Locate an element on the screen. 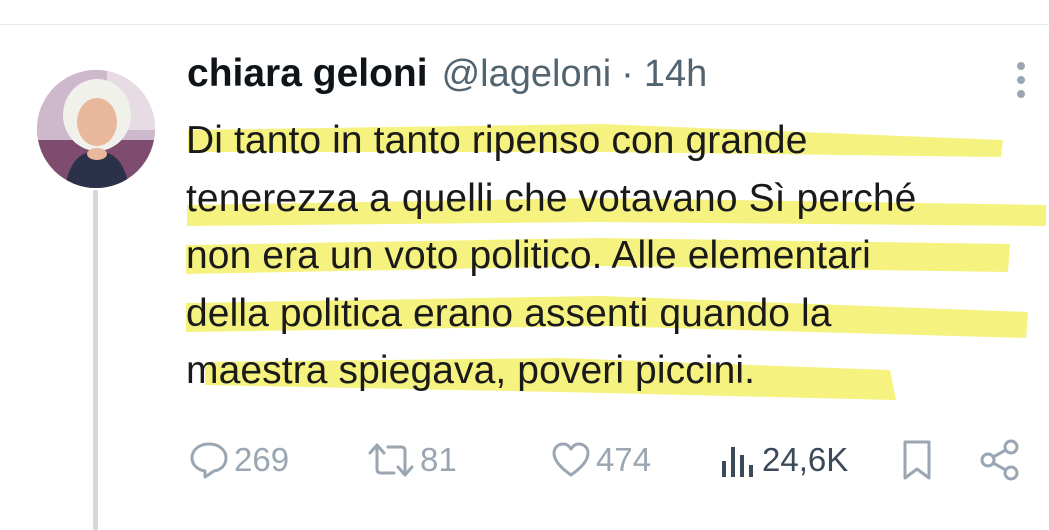 This screenshot has width=1049, height=530. avatar-image is located at coordinates (96, 129).